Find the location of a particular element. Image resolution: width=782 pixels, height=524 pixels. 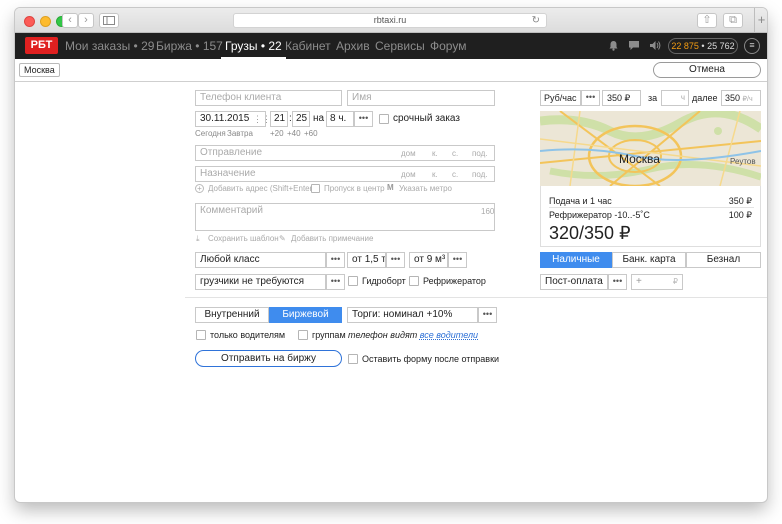

keep-form-checkbox is located at coordinates (353, 359).